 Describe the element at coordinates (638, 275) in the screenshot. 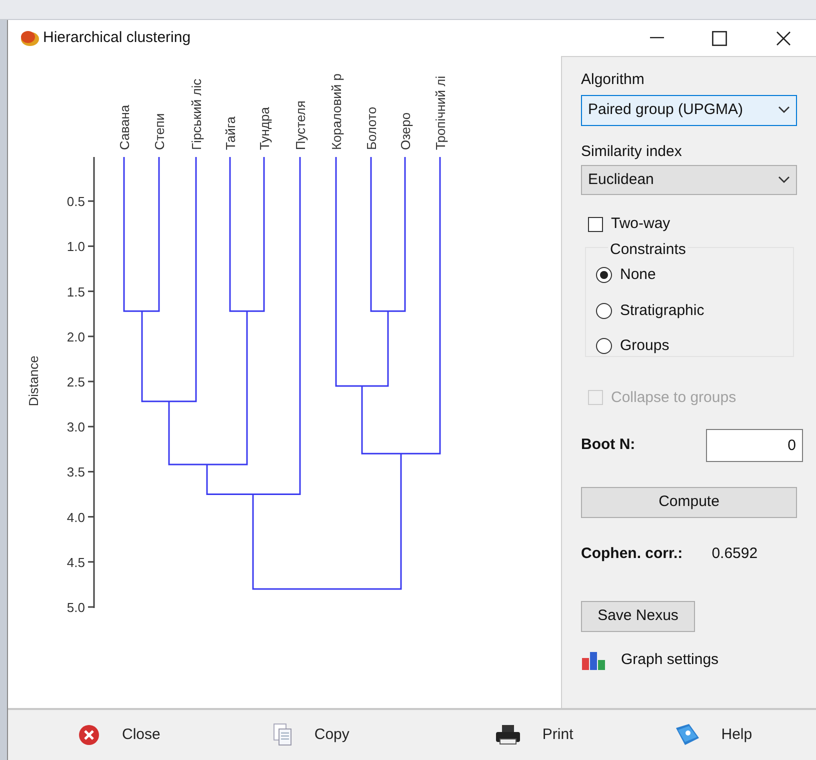

I see `radio-label: None` at that location.